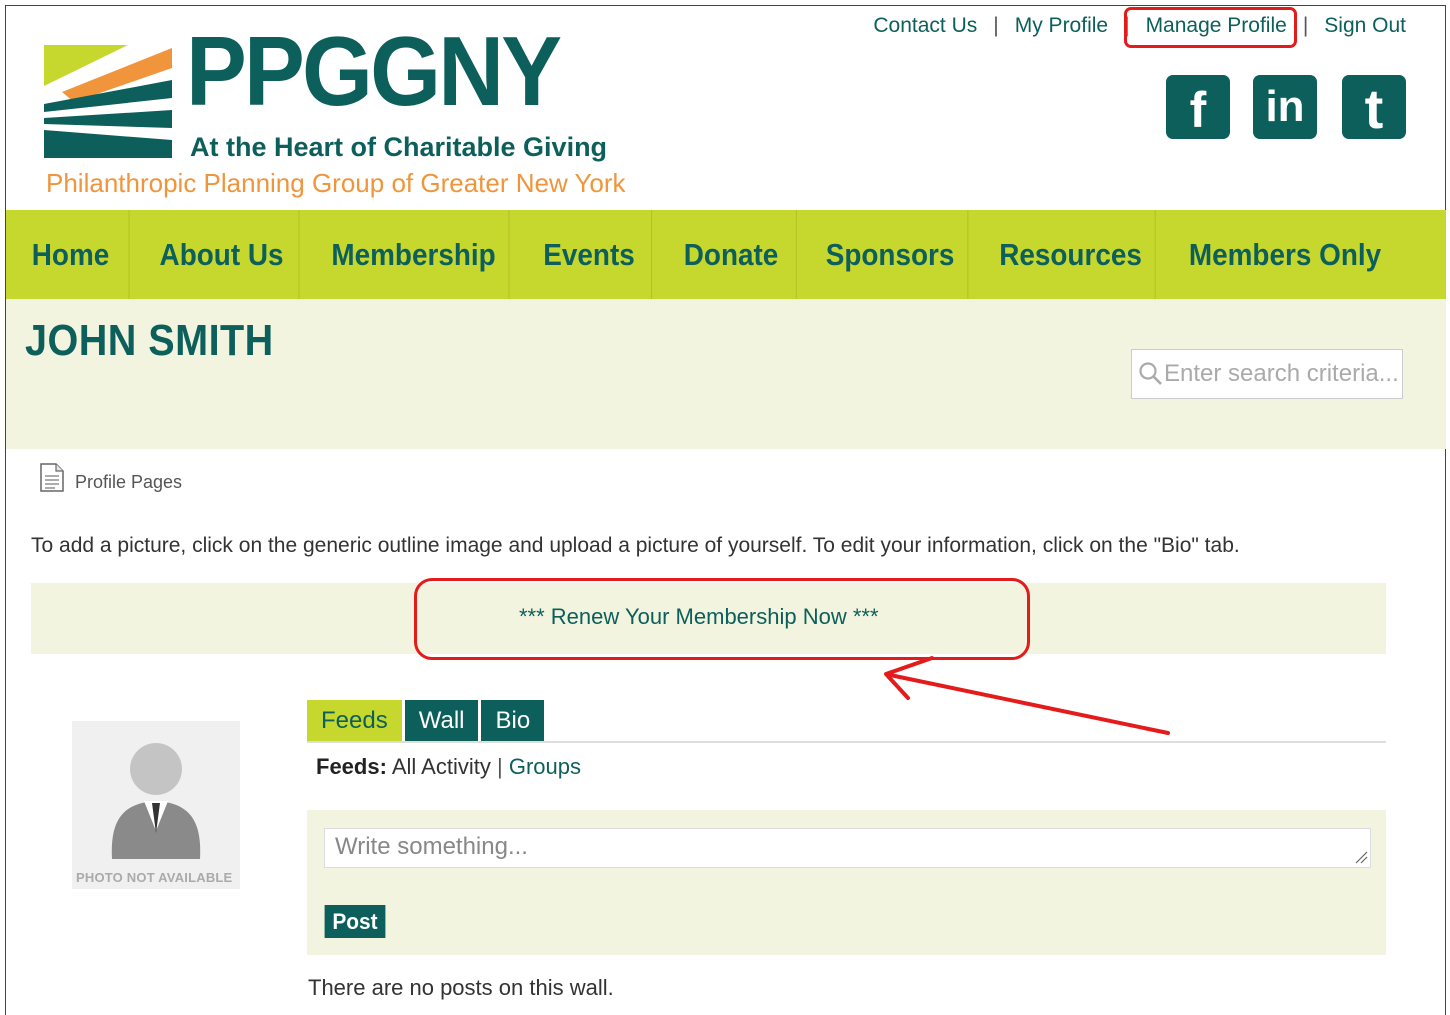 The image size is (1450, 1015). I want to click on tab-bio: Bio, so click(513, 720).